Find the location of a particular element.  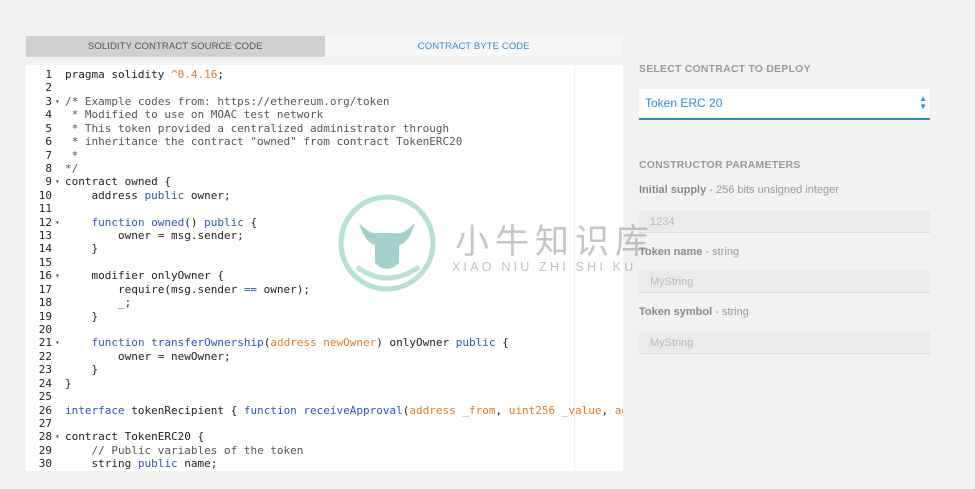

line-number: 24 is located at coordinates (45, 383).